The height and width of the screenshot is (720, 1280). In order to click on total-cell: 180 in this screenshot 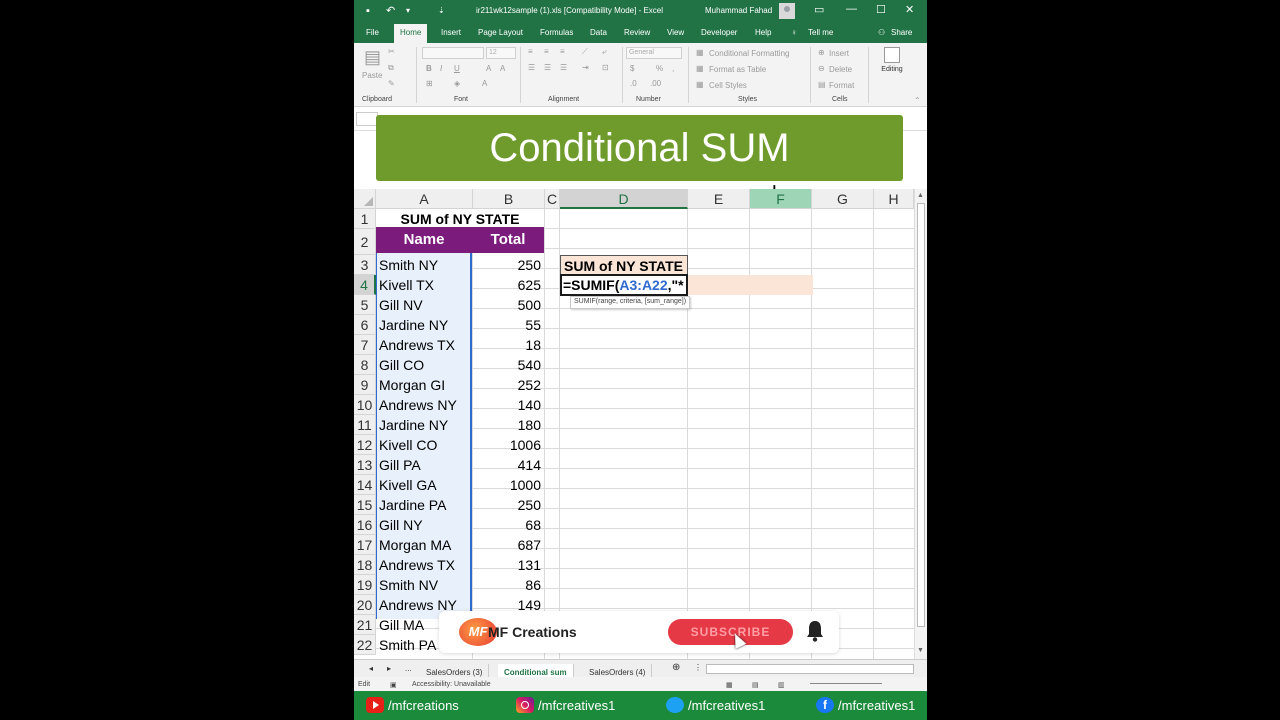, I will do `click(508, 425)`.